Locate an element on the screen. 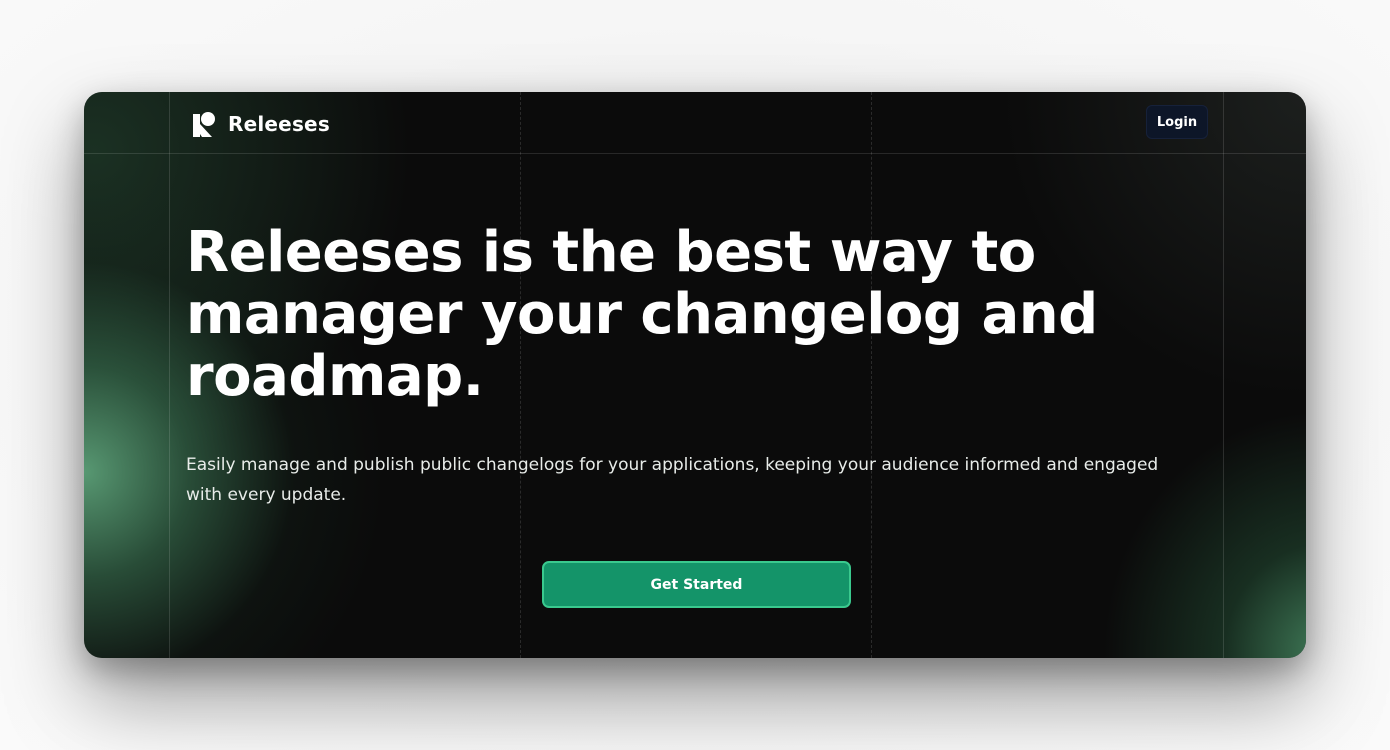  releeses-logo-icon is located at coordinates (204, 124).